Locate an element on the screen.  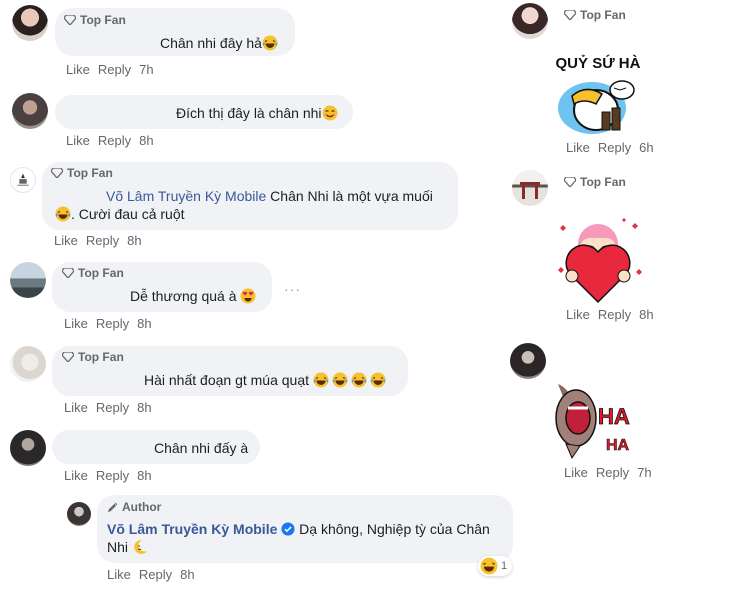
comment-actions: Like Reply 6h is located at coordinates (610, 147).